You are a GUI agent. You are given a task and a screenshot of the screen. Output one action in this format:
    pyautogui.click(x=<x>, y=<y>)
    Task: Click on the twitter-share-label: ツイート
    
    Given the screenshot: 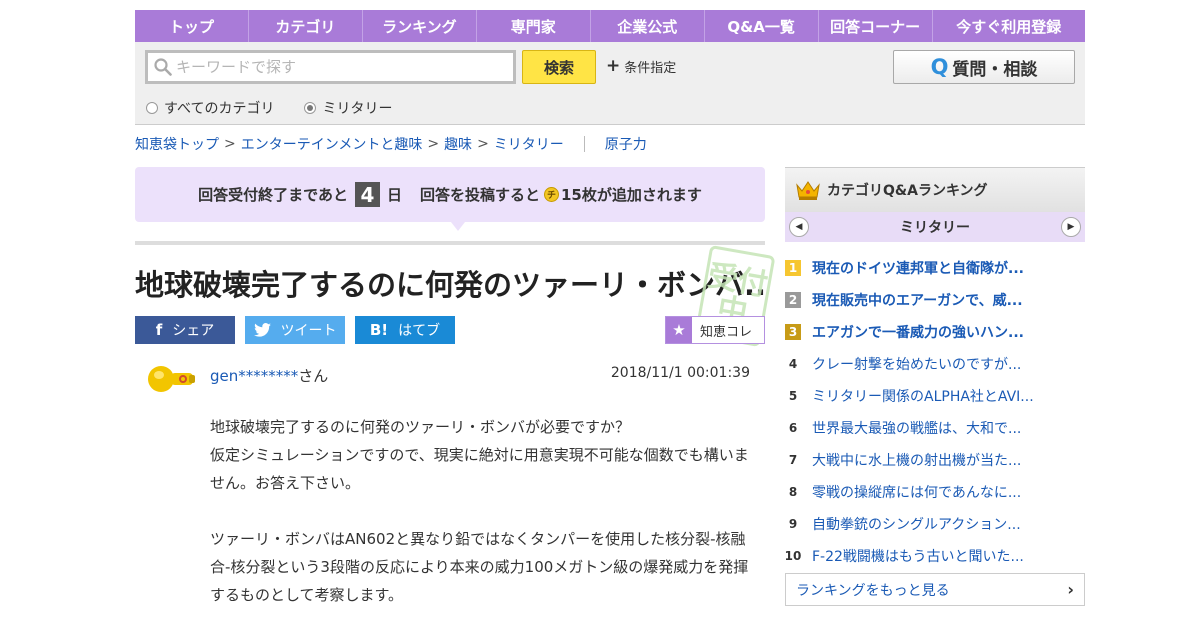 What is the action you would take?
    pyautogui.click(x=308, y=331)
    